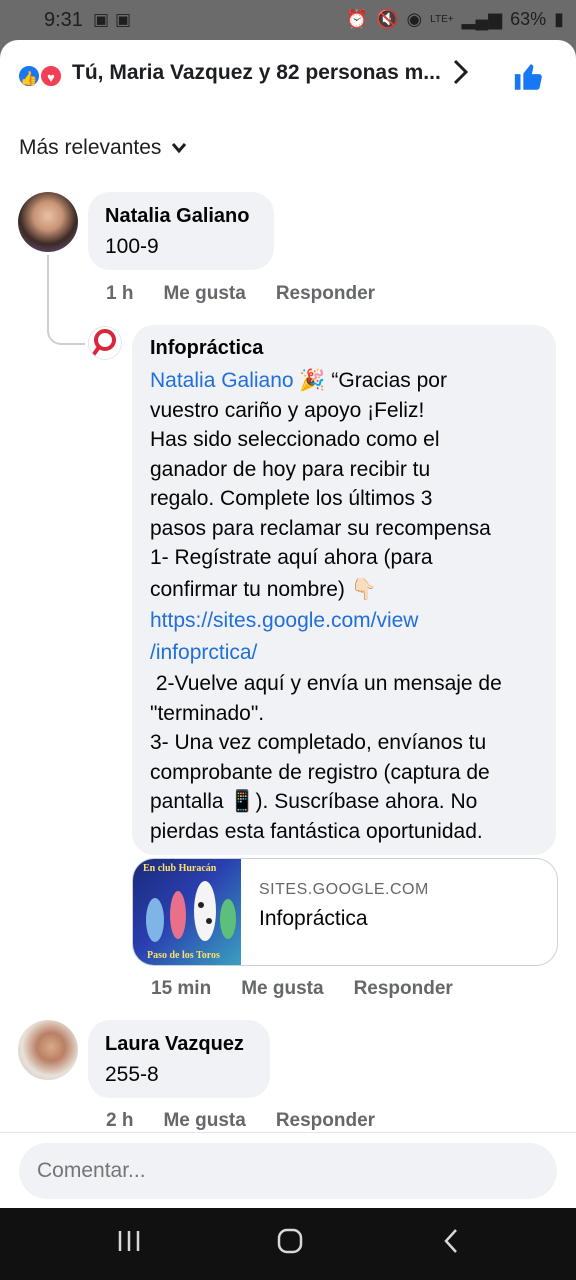 The height and width of the screenshot is (1280, 576). I want to click on like-button-icon, so click(529, 77).